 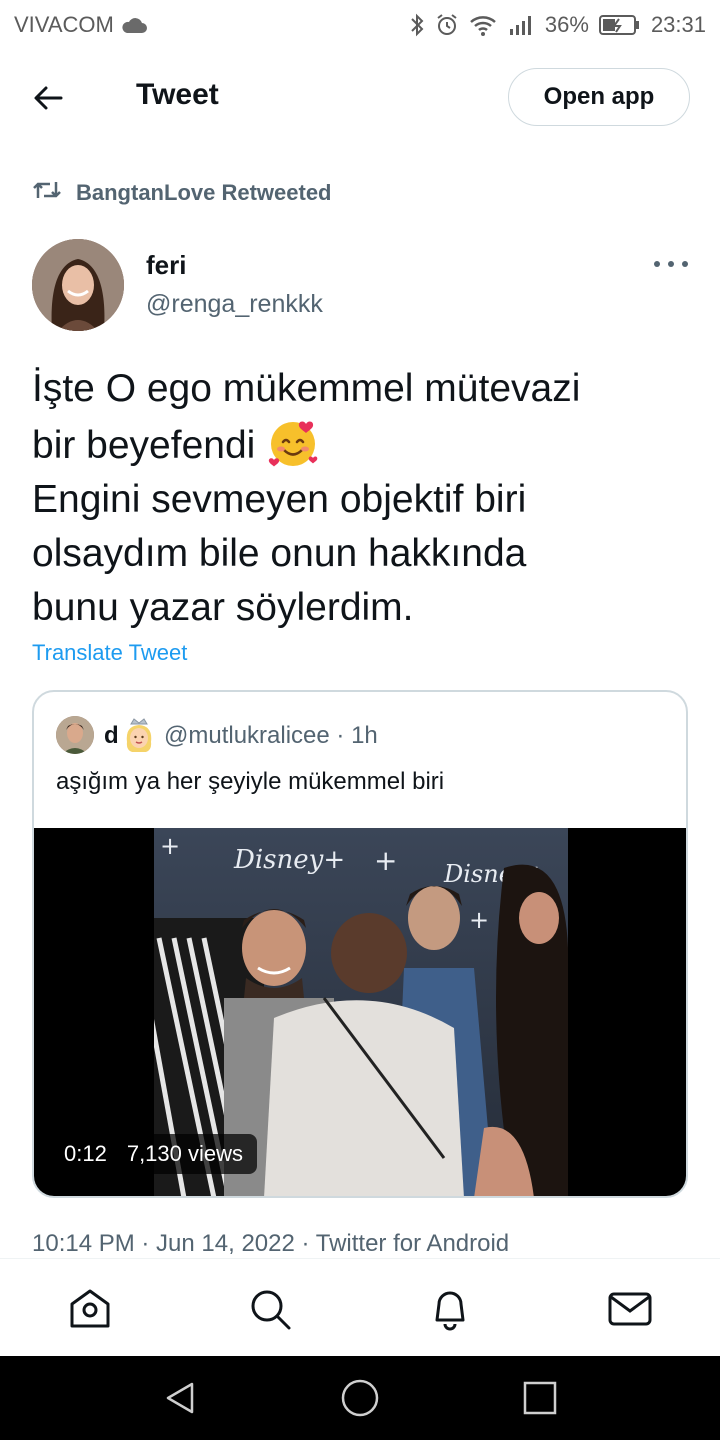 I want to click on arrow-left-icon, so click(x=48, y=98).